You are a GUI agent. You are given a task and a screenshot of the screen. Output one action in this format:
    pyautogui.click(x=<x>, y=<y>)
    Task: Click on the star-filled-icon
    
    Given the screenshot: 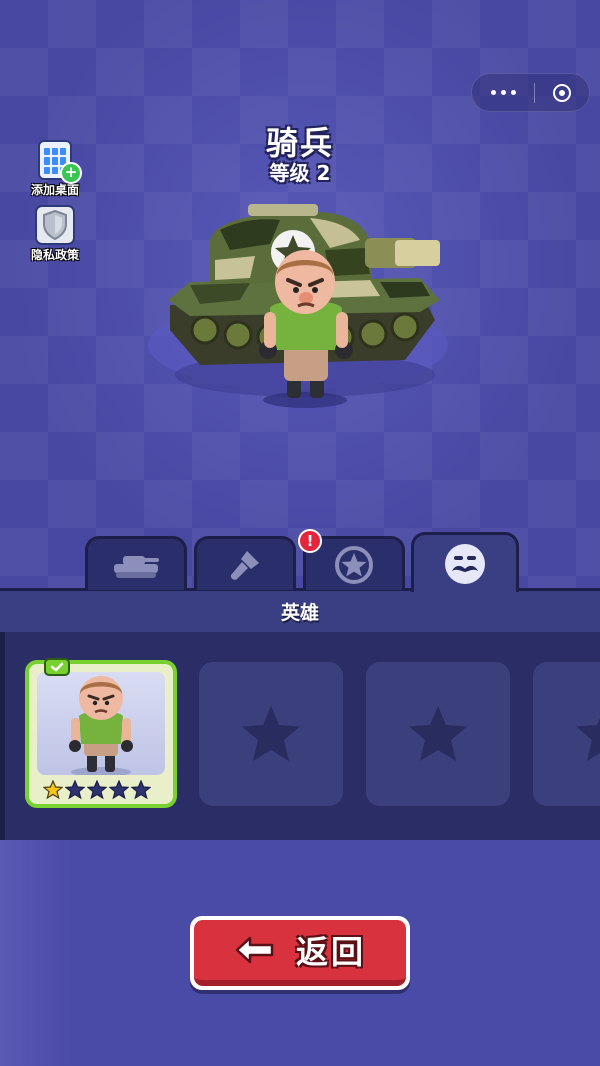 What is the action you would take?
    pyautogui.click(x=53, y=790)
    